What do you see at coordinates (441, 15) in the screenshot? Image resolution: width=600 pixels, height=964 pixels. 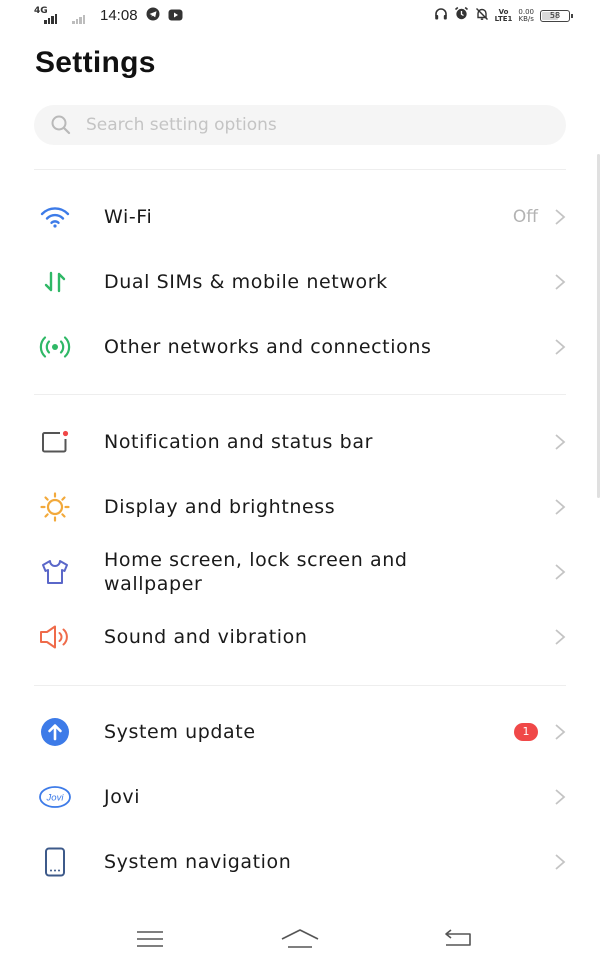 I see `headphones-icon` at bounding box center [441, 15].